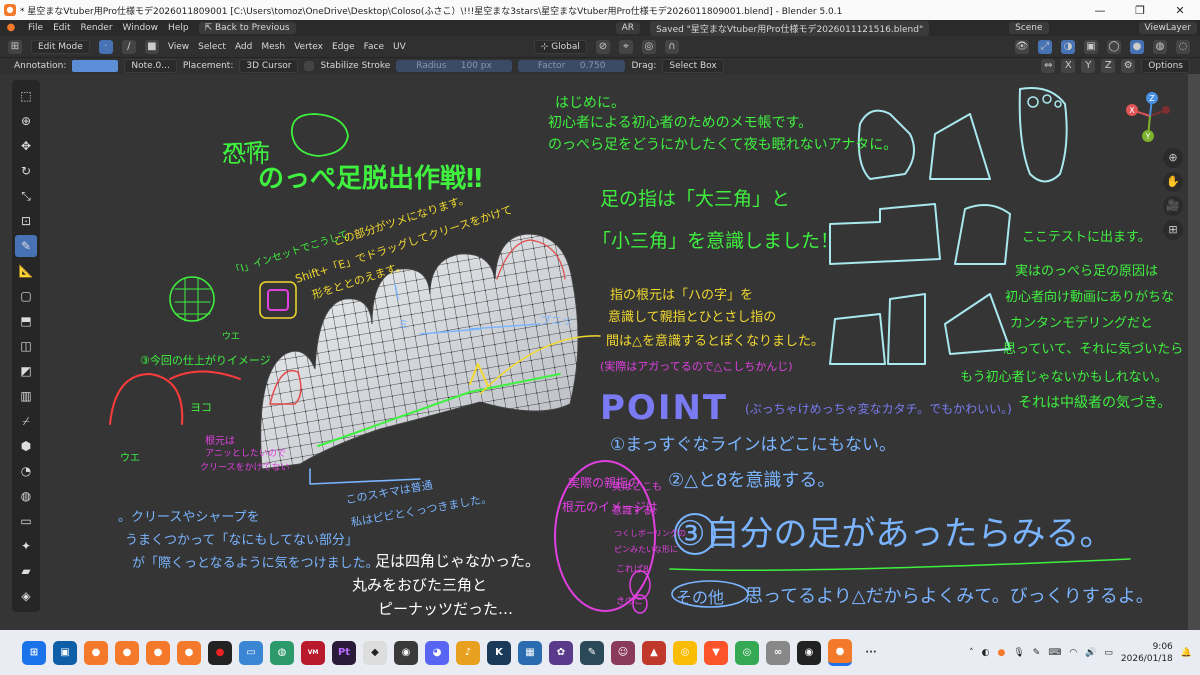  Describe the element at coordinates (141, 28) in the screenshot. I see `menu-window: Window` at that location.